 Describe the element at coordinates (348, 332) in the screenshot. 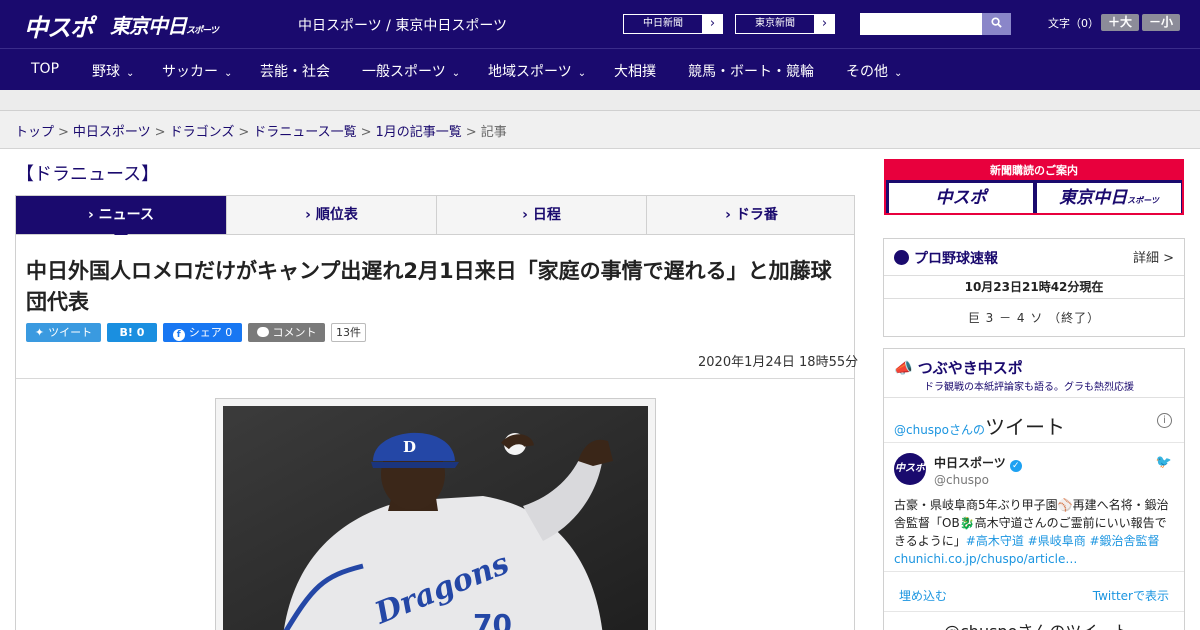

I see `comment-count: 13件` at that location.